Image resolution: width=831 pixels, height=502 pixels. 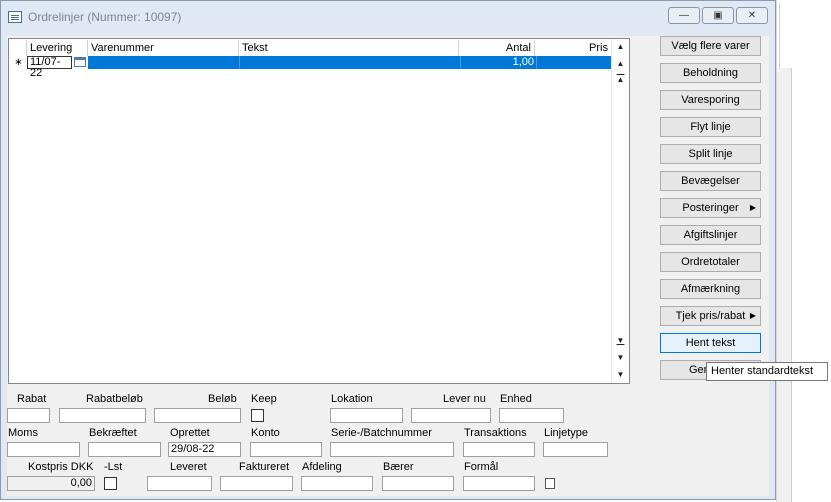 What do you see at coordinates (197, 415) in the screenshot?
I see `belob-field` at bounding box center [197, 415].